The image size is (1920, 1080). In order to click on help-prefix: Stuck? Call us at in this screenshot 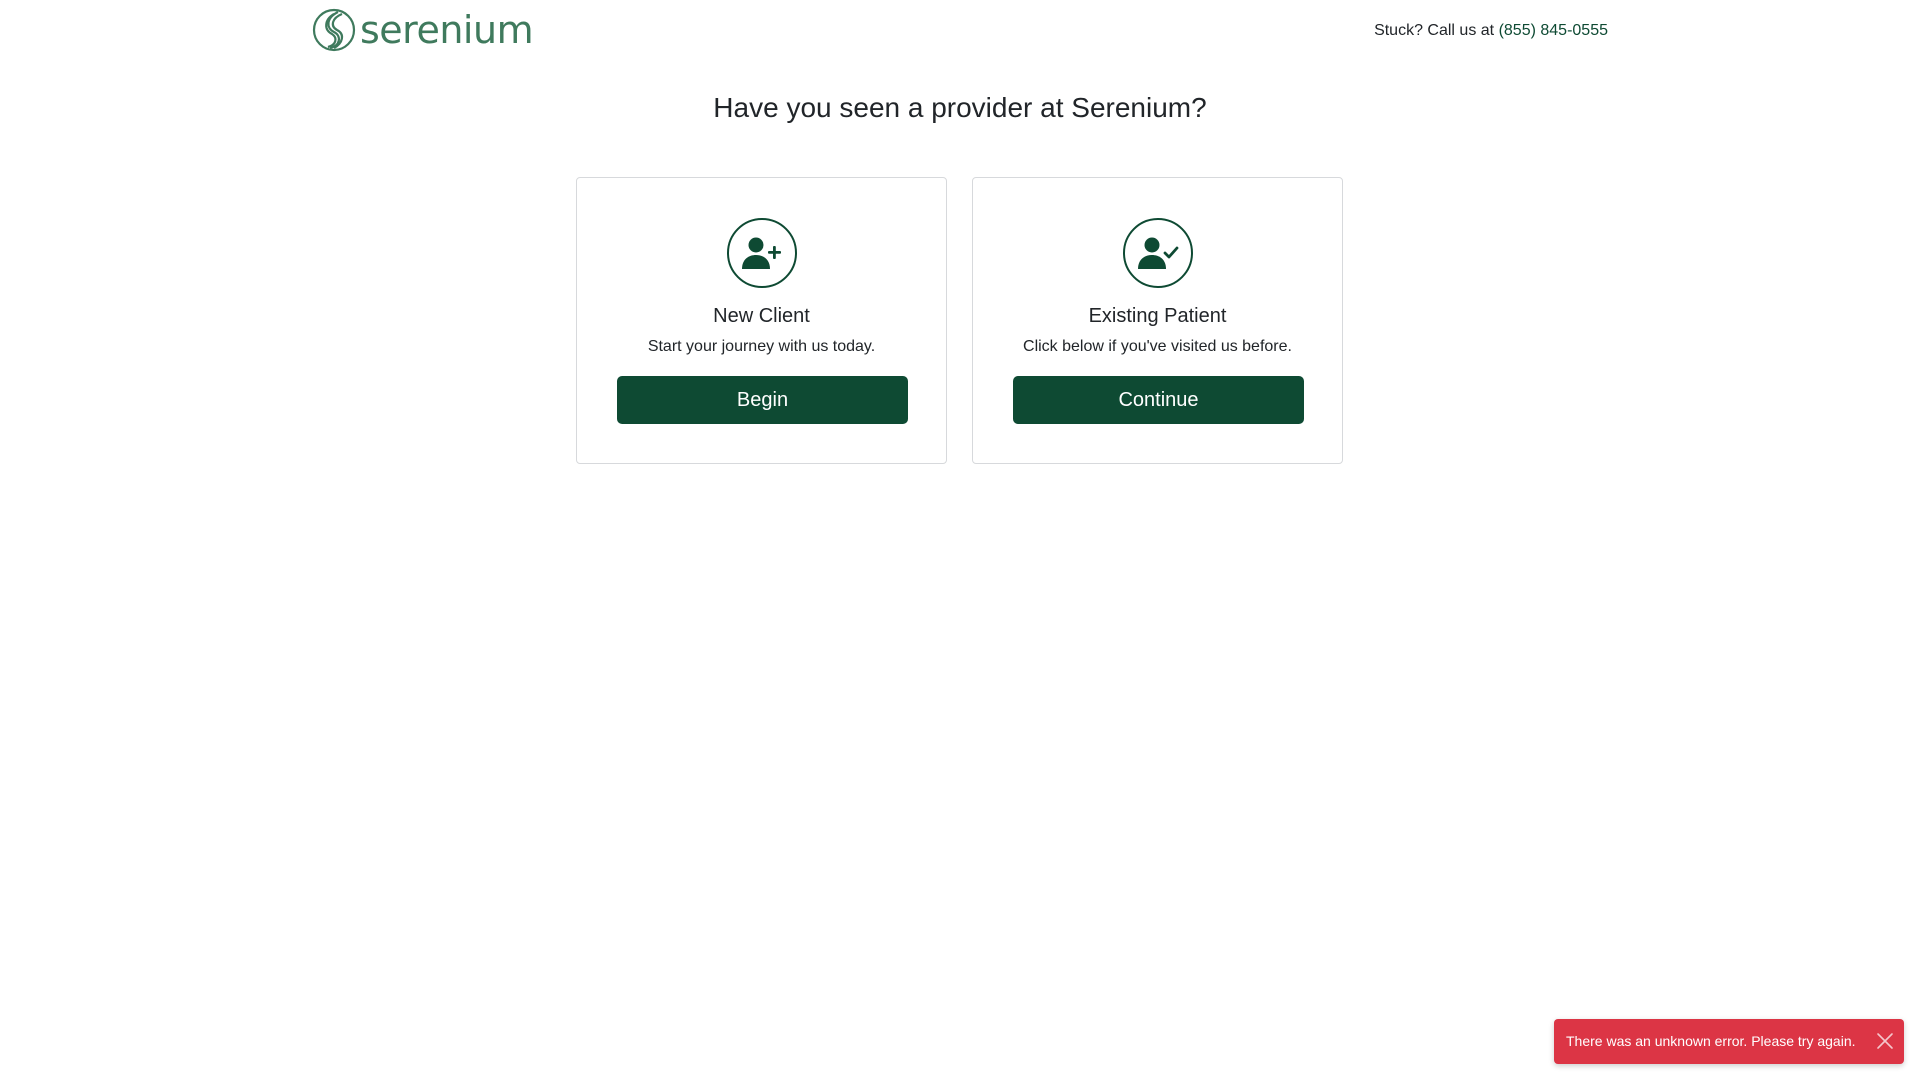, I will do `click(1434, 30)`.